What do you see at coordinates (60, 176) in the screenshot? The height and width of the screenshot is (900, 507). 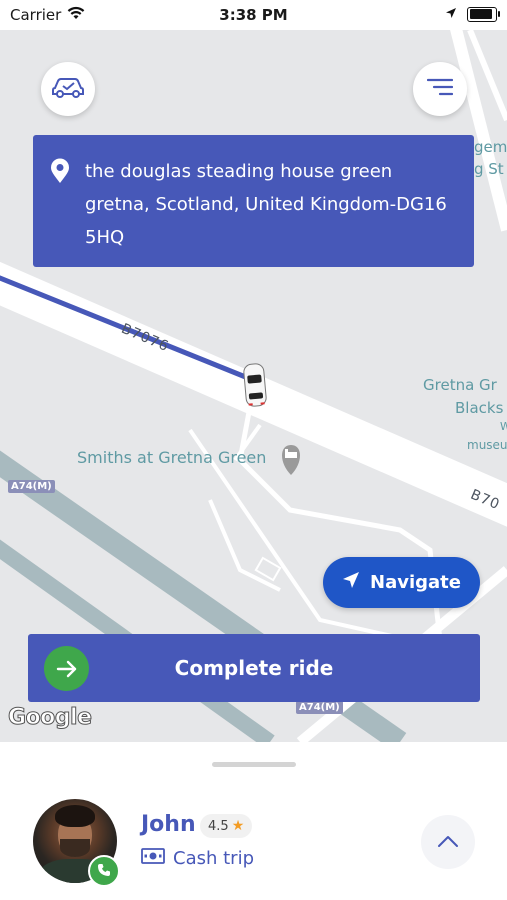 I see `location-pin-icon` at bounding box center [60, 176].